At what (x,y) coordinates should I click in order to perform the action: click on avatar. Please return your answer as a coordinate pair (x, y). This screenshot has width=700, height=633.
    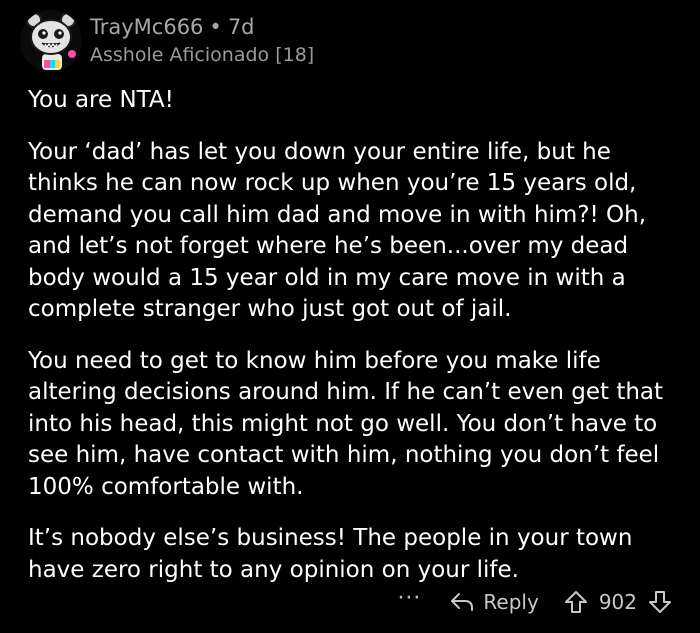
    Looking at the image, I should click on (51, 41).